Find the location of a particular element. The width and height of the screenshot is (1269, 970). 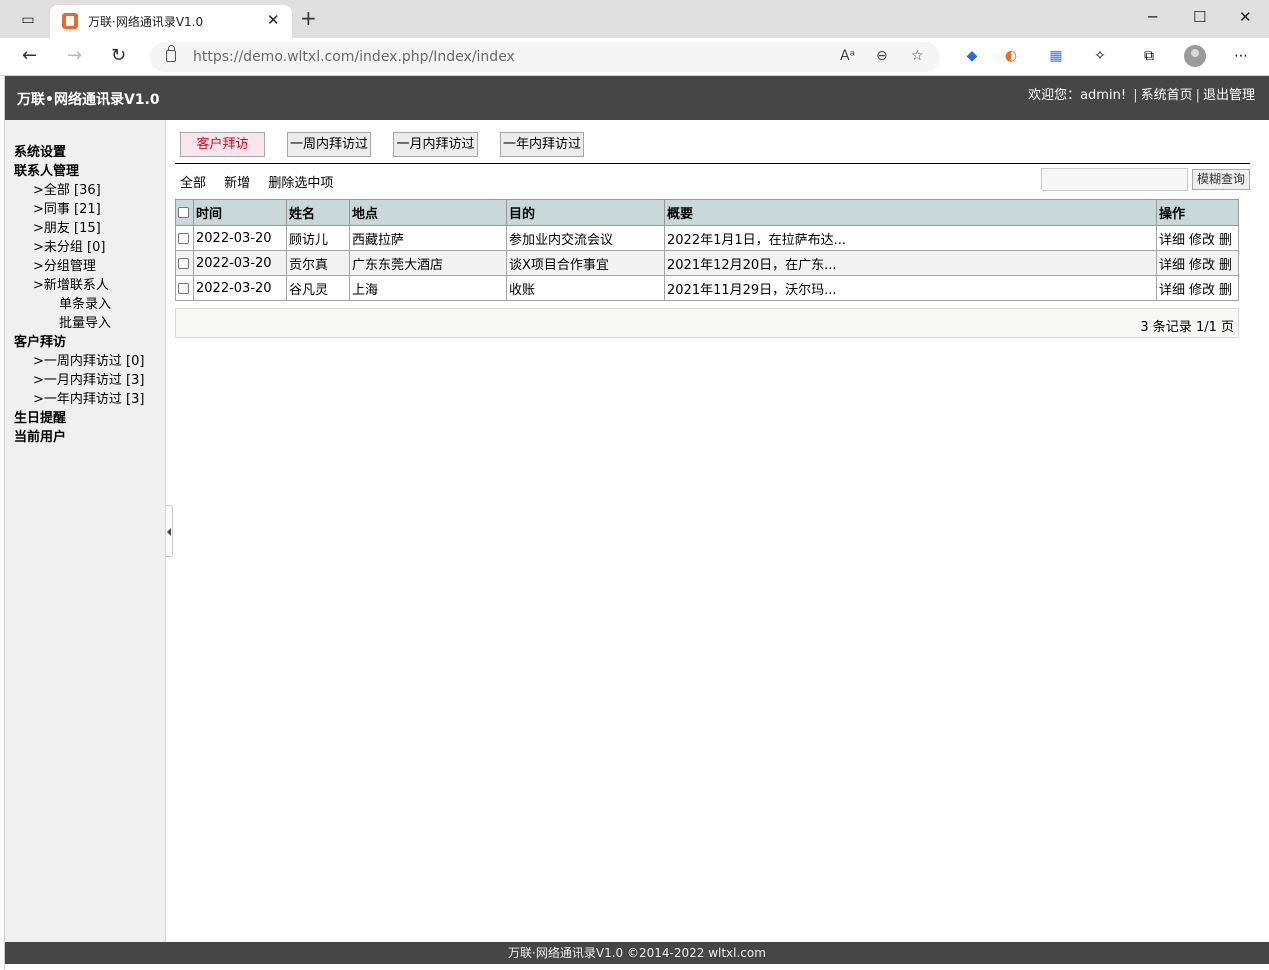

lock-icon is located at coordinates (171, 53).